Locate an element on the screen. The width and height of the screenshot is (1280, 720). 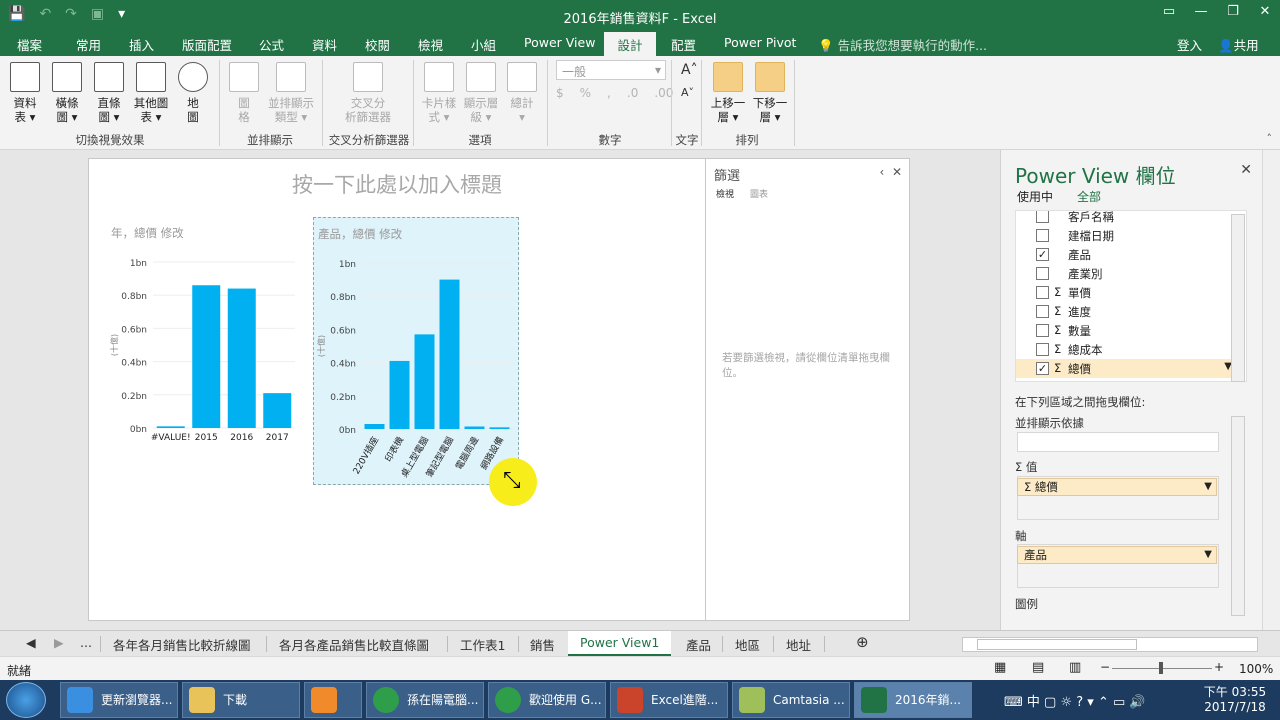
zoom-out-icon: − is located at coordinates (1105, 667).